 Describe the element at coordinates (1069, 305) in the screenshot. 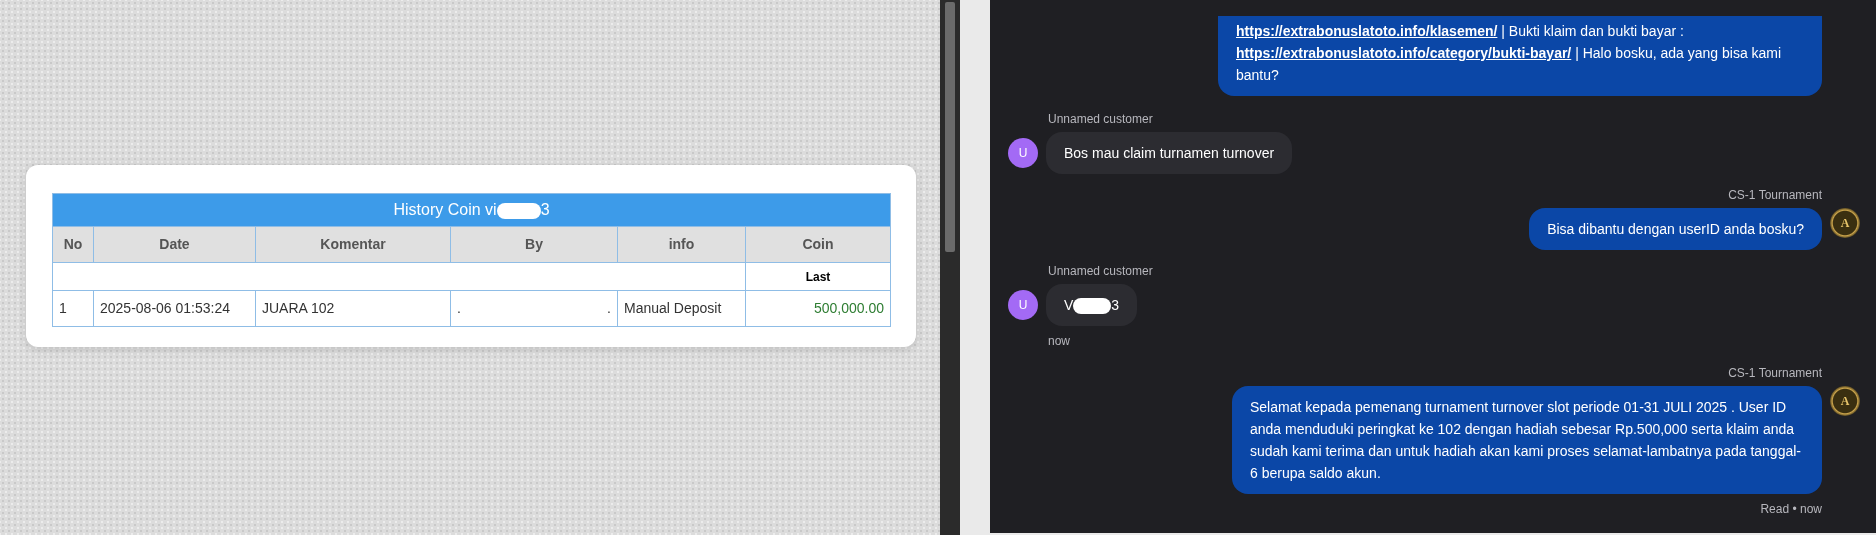

I see `message-text: V` at that location.